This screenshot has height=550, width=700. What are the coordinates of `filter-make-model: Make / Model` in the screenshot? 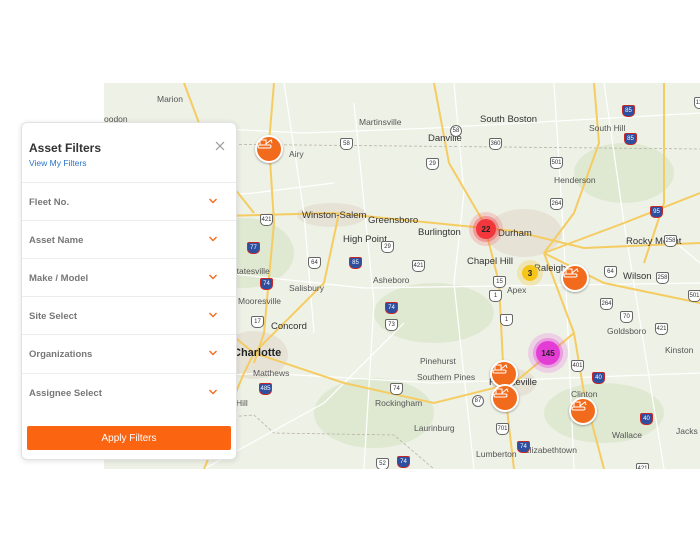 It's located at (129, 277).